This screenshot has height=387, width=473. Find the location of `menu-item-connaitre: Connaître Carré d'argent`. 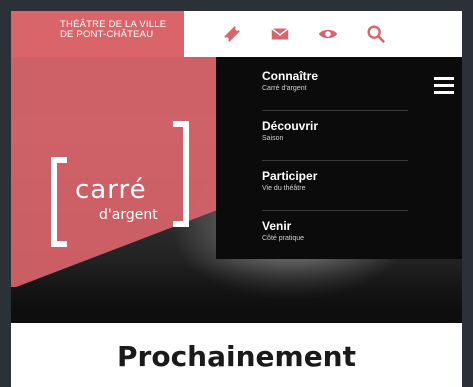

menu-item-connaitre: Connaître Carré d'argent is located at coordinates (335, 87).